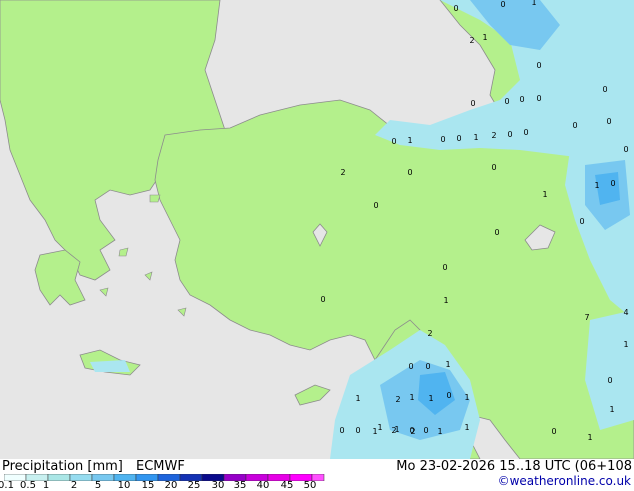 This screenshot has height=491, width=634. I want to click on legend-tick-label: 15, so click(148, 485).